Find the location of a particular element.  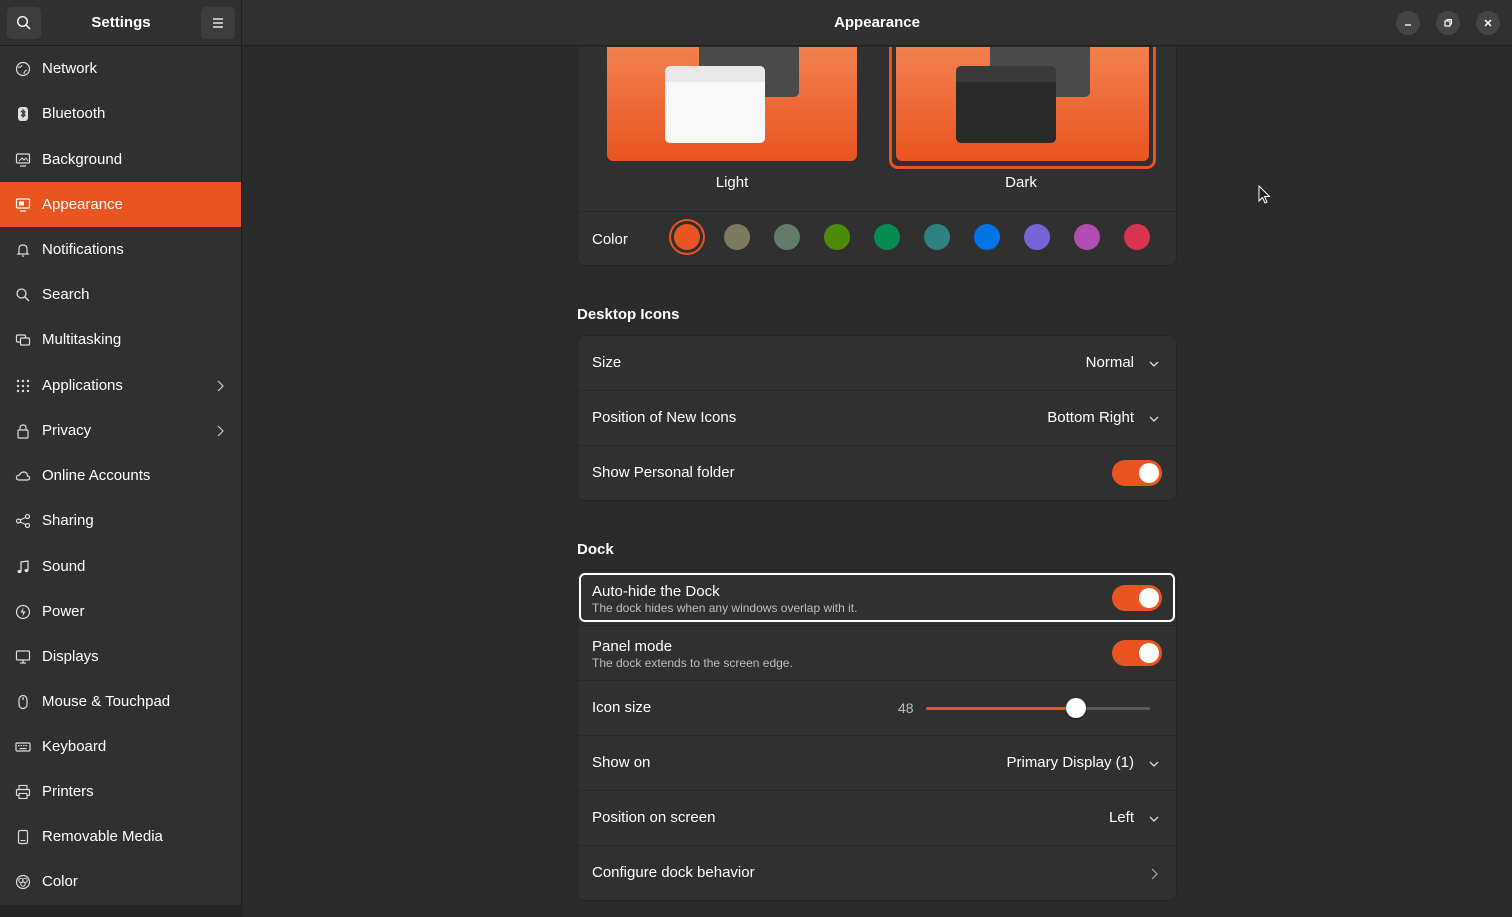

sidebar-item-appearance: Appearance is located at coordinates (120, 204).